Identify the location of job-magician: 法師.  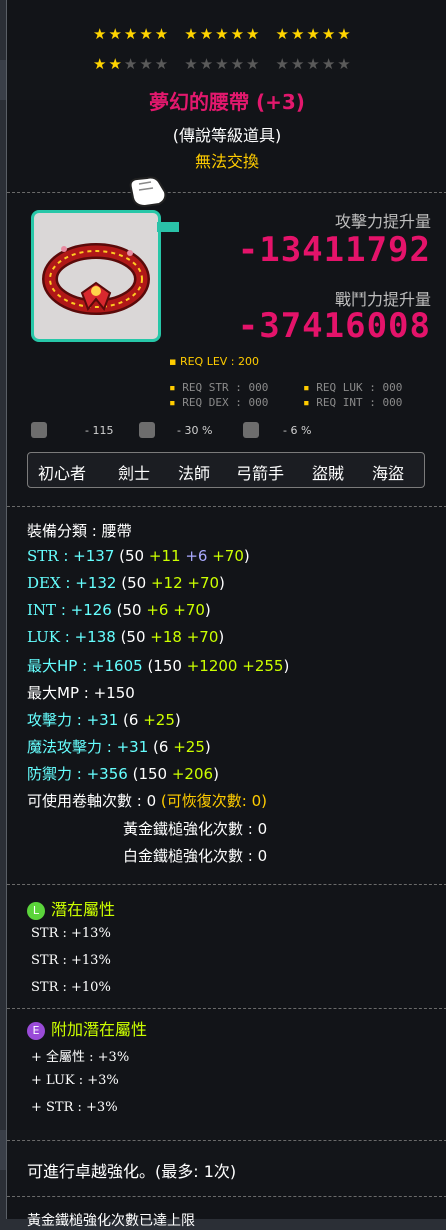
(194, 473).